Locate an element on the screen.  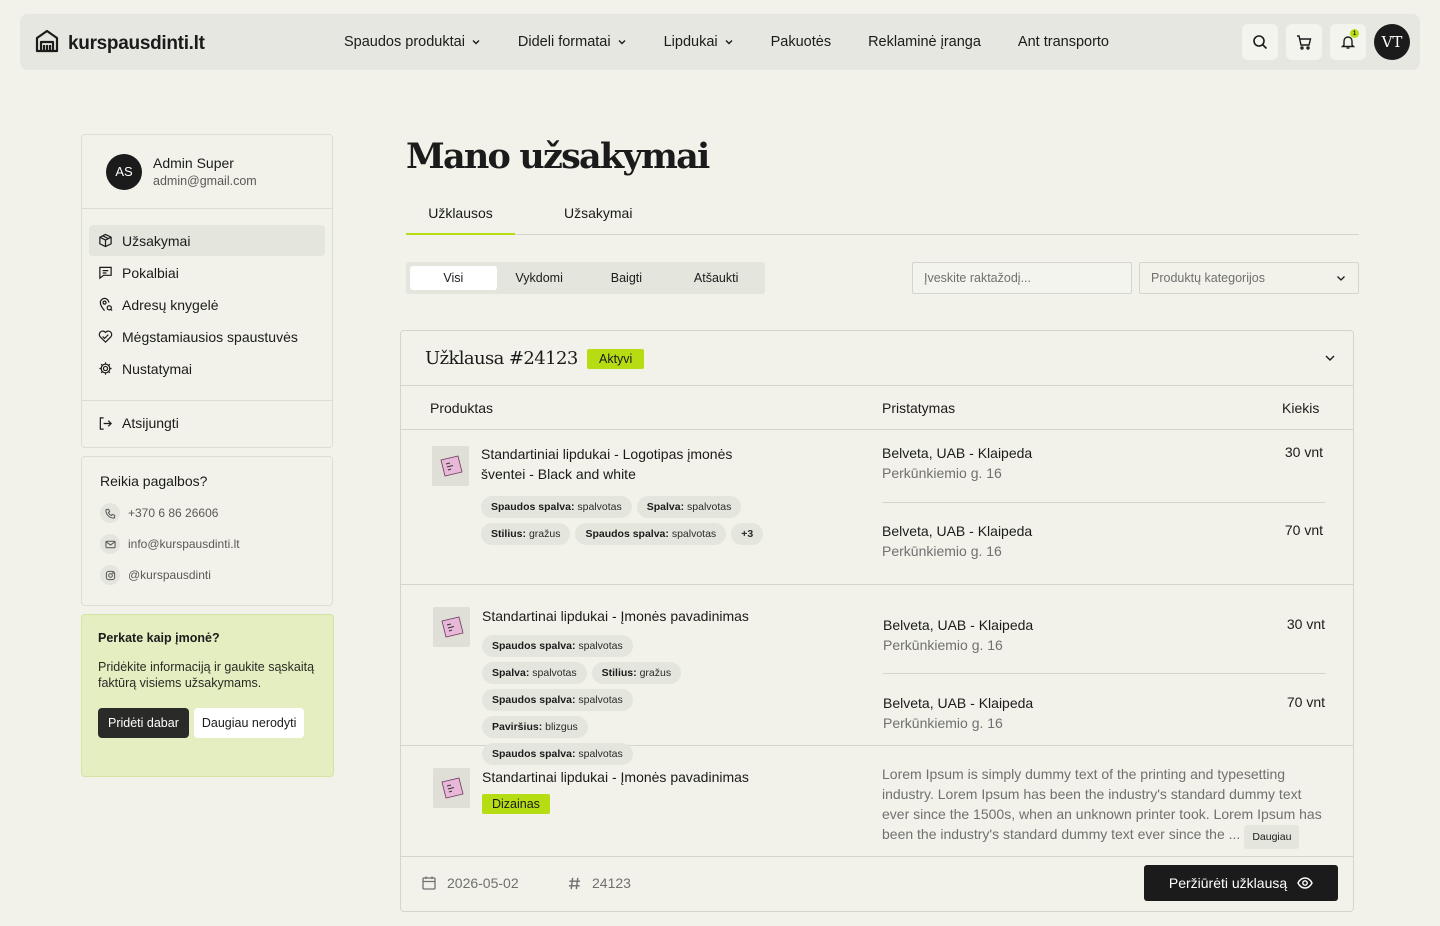
nav-item-pakuotes: Pakuotės is located at coordinates (801, 42).